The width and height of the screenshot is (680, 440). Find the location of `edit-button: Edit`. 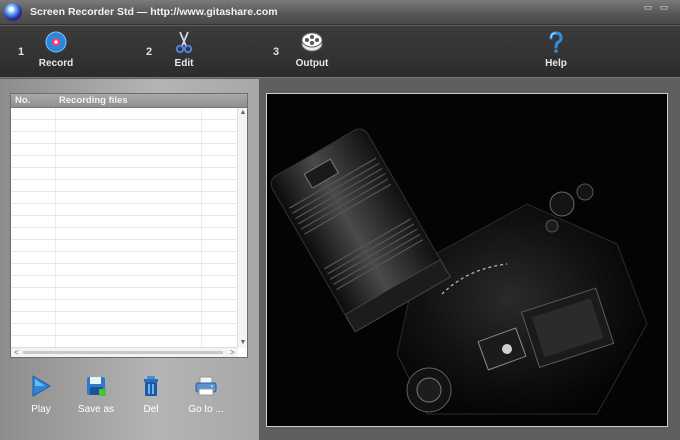

edit-button: Edit is located at coordinates (184, 49).